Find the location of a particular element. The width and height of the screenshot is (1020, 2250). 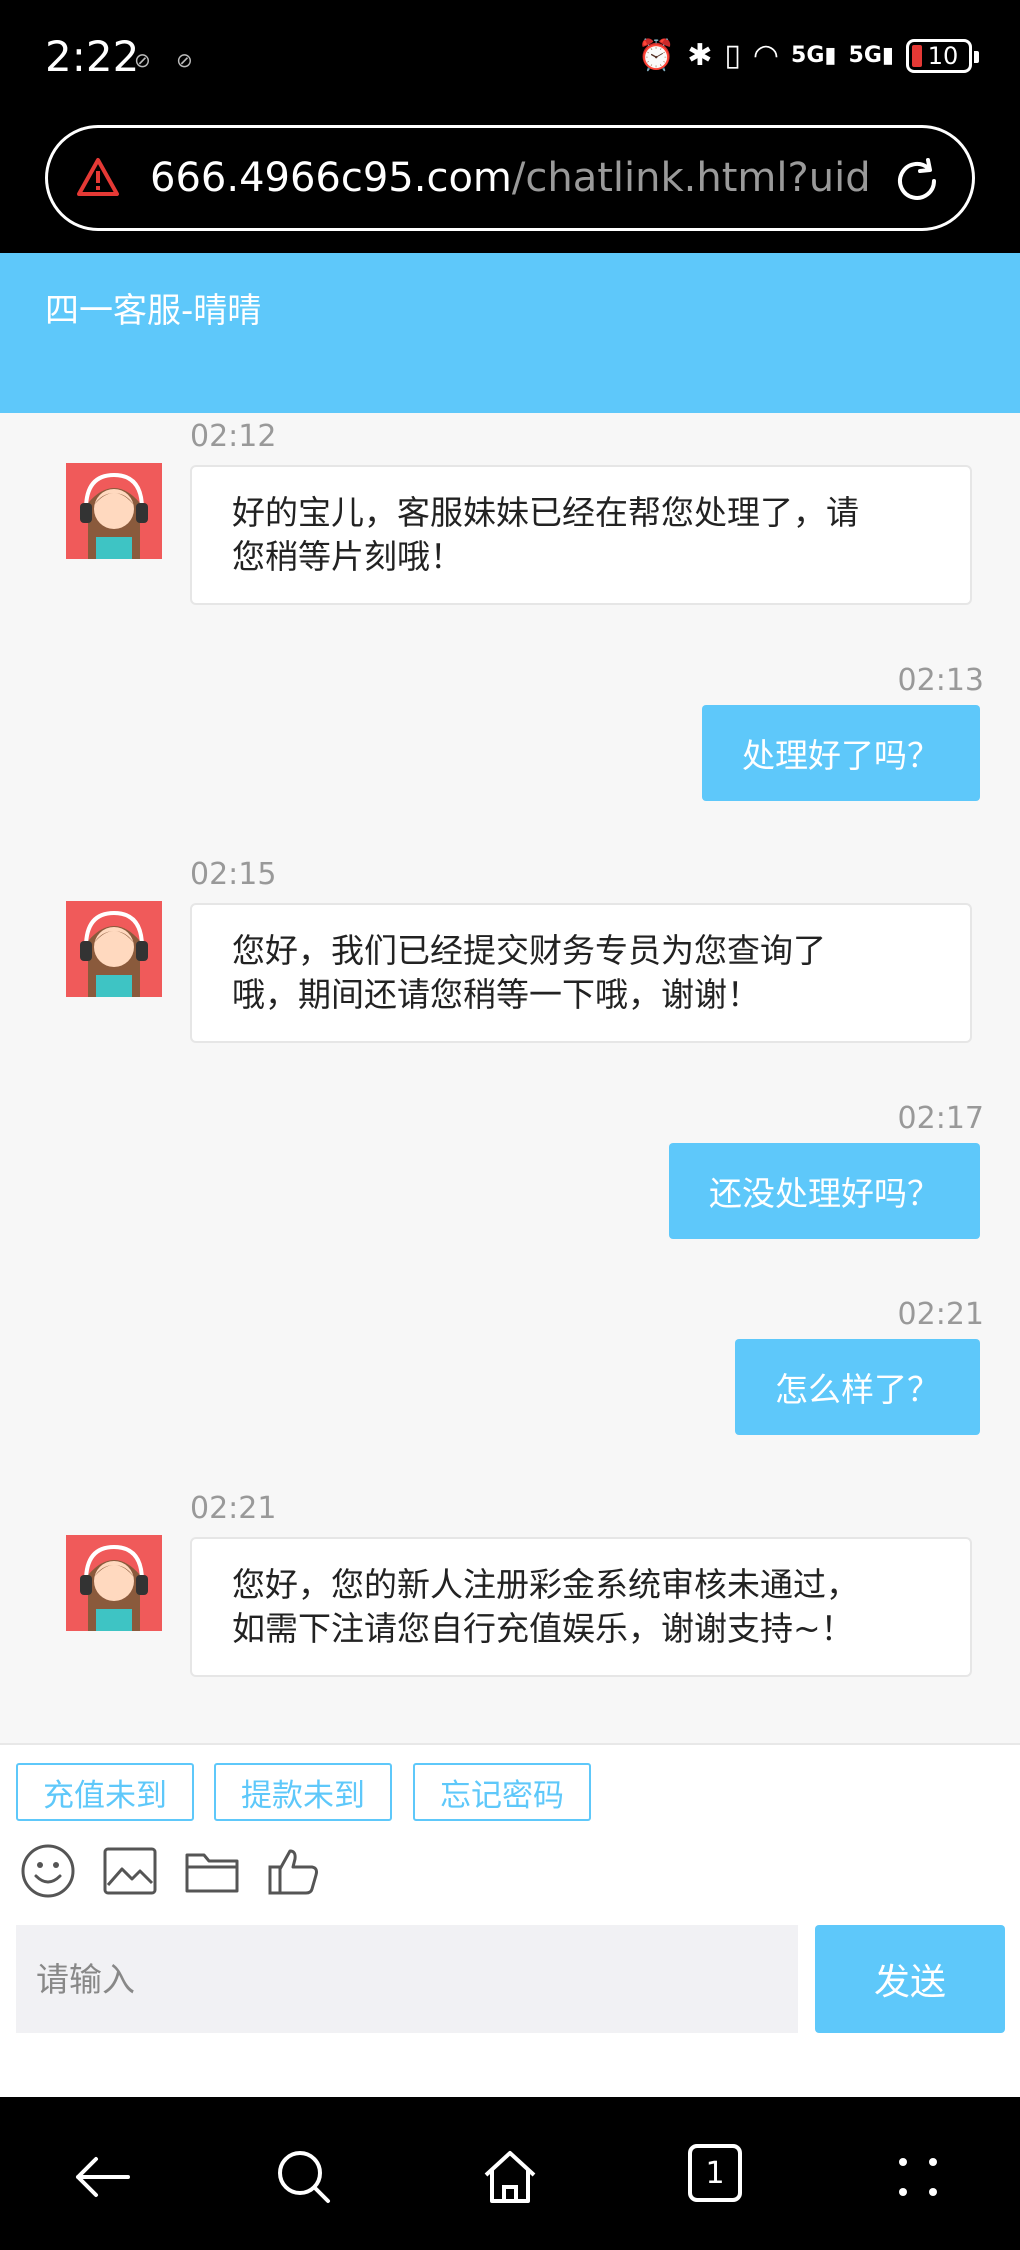

search-icon is located at coordinates (304, 2177).